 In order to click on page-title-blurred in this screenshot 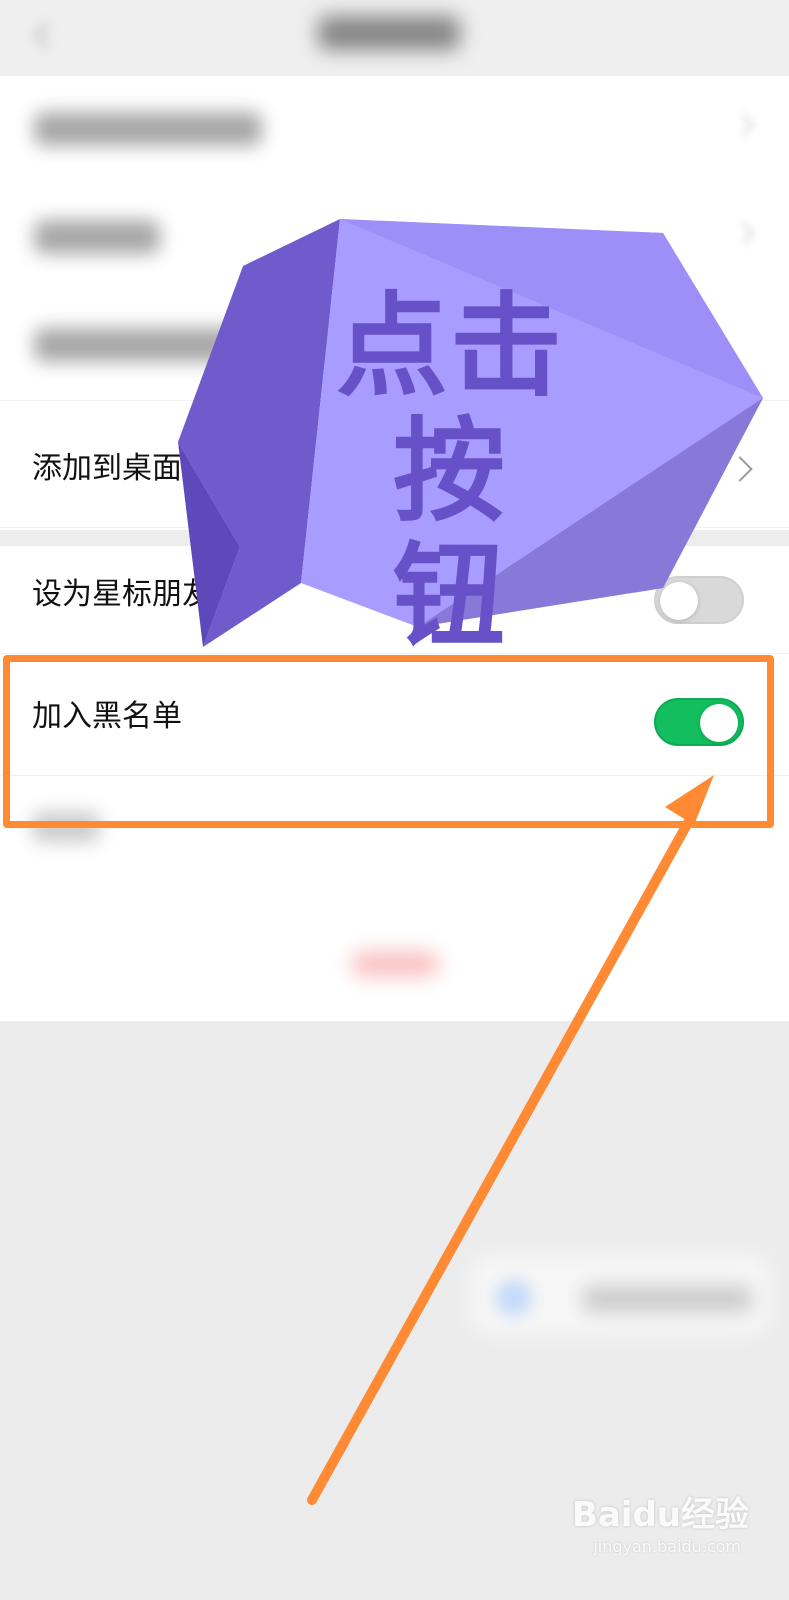, I will do `click(389, 33)`.